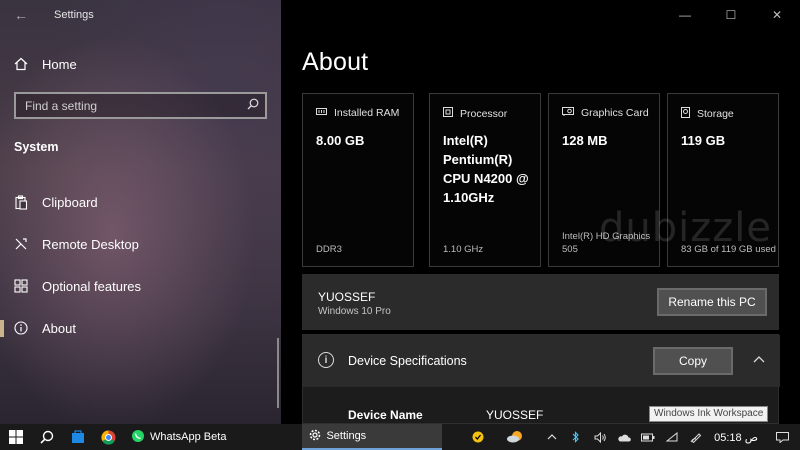  Describe the element at coordinates (315, 436) in the screenshot. I see `gear-icon` at that location.